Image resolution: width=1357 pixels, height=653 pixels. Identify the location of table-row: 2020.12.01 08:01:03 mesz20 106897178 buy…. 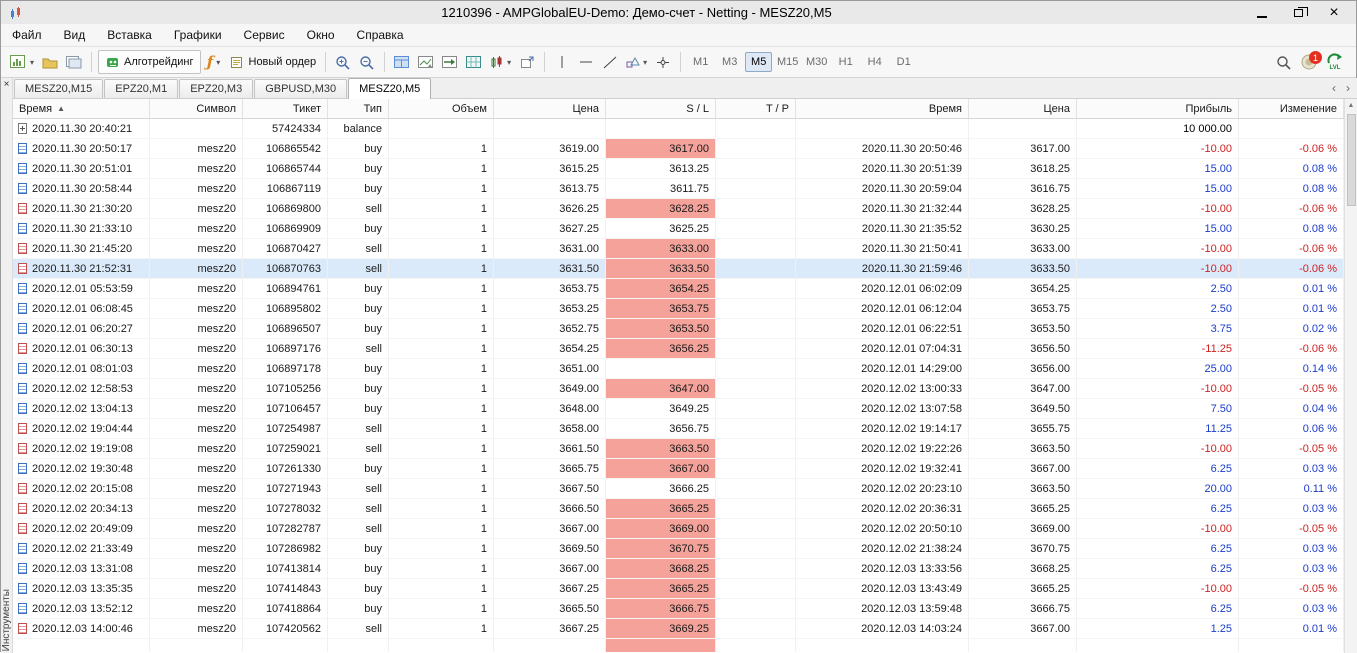
(678, 369).